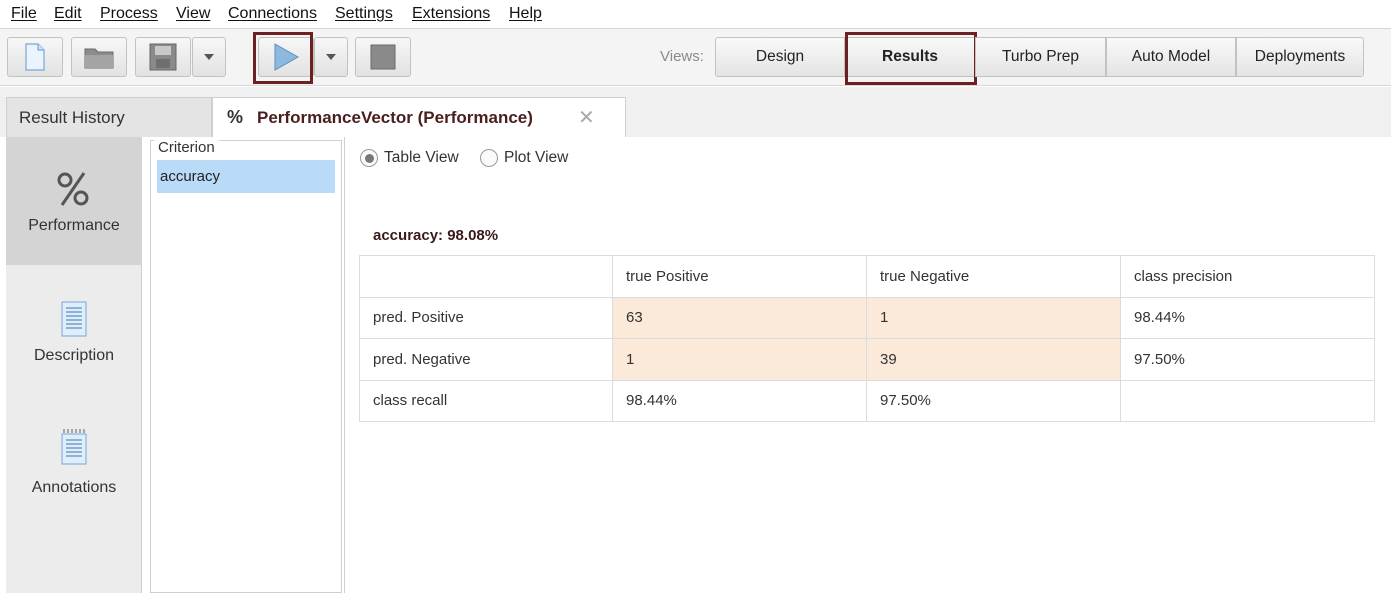  I want to click on header-cell, so click(486, 276).